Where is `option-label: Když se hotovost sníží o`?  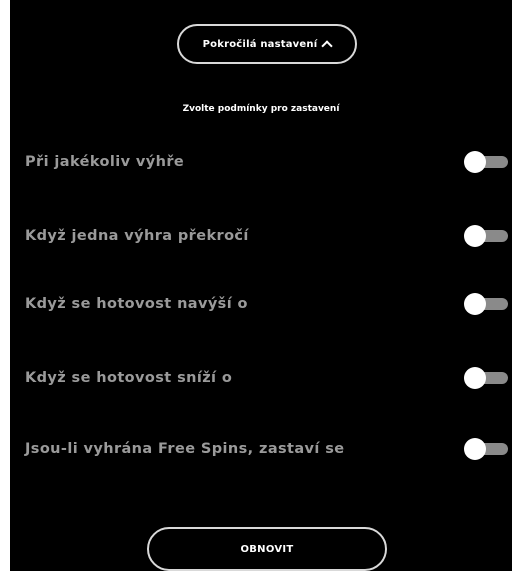
option-label: Když se hotovost sníží o is located at coordinates (129, 378).